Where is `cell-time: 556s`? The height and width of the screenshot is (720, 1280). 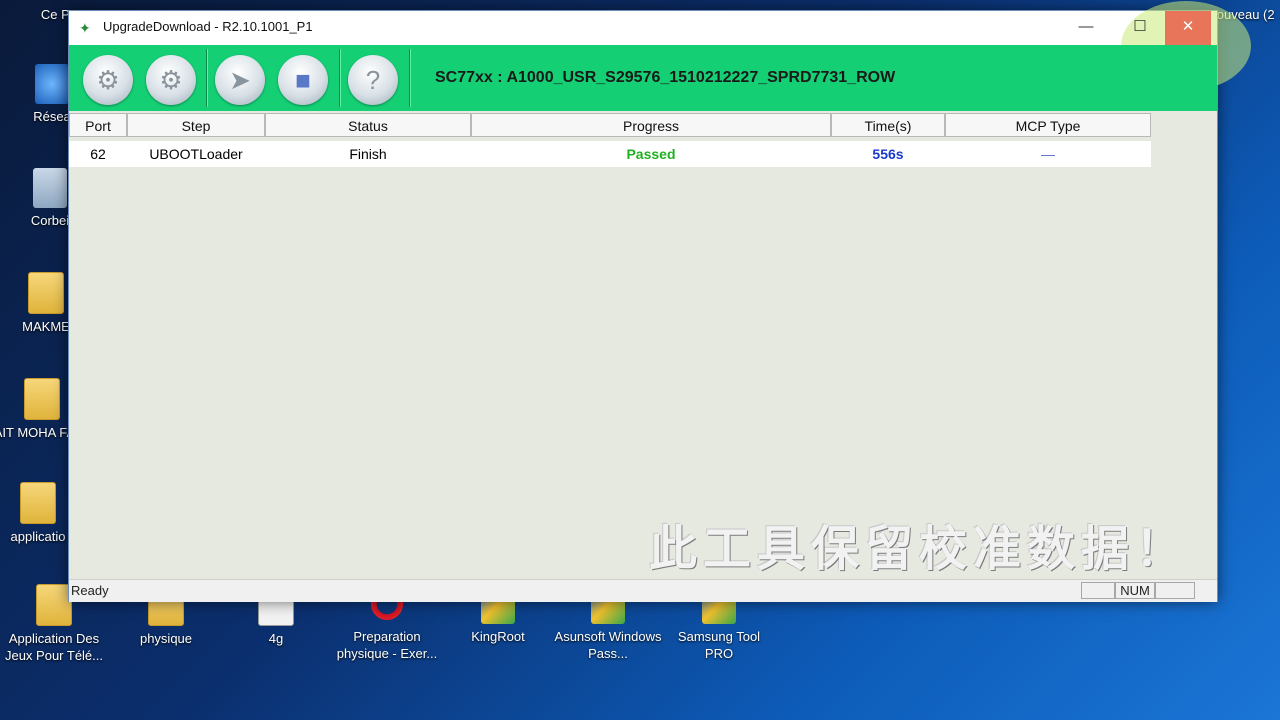
cell-time: 556s is located at coordinates (888, 154).